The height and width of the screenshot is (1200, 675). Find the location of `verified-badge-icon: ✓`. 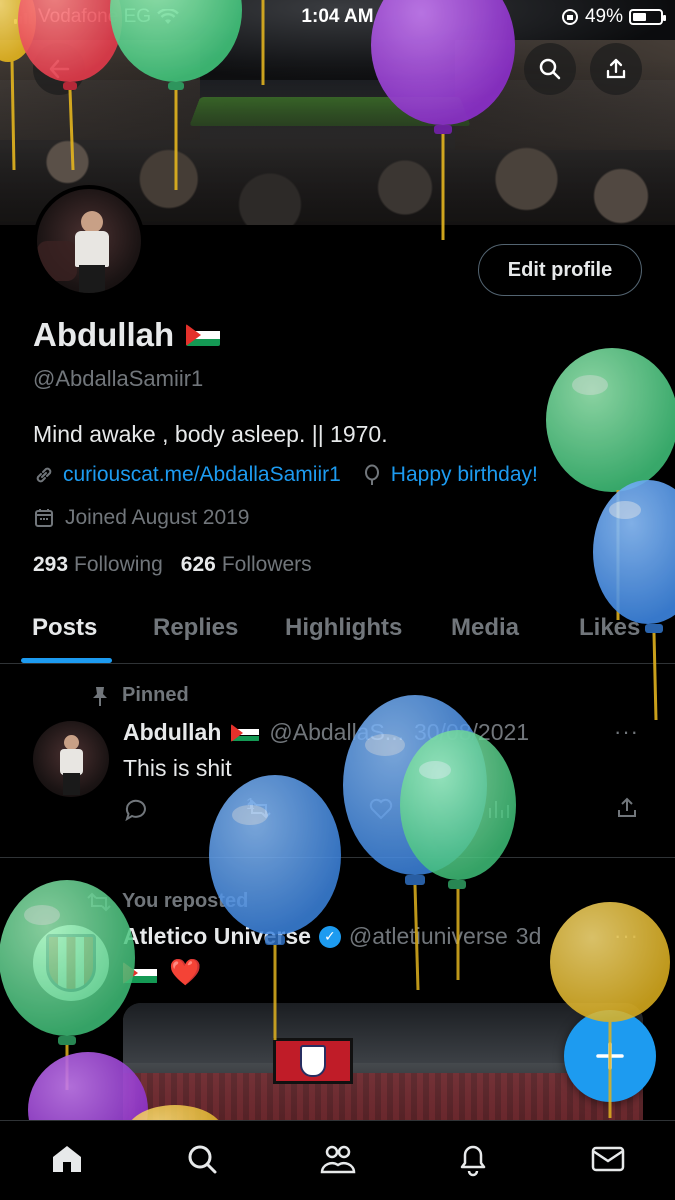

verified-badge-icon: ✓ is located at coordinates (329, 936).